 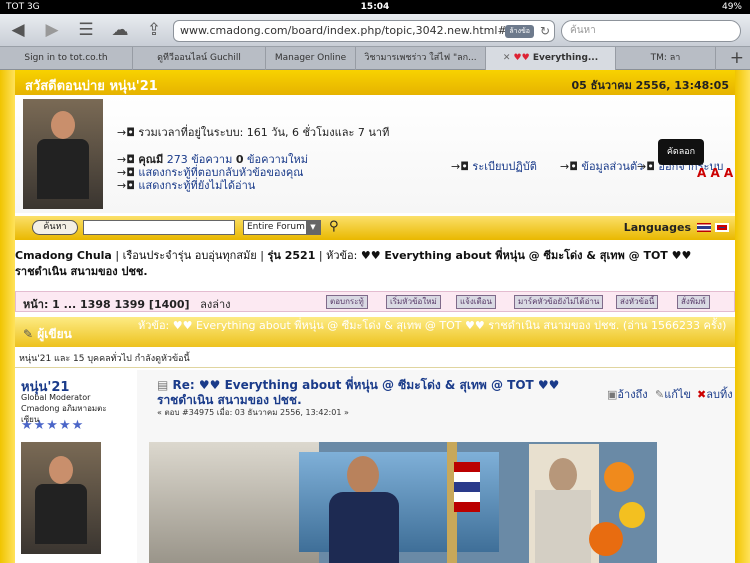 What do you see at coordinates (715, 173) in the screenshot?
I see `font-sizer: A A A` at bounding box center [715, 173].